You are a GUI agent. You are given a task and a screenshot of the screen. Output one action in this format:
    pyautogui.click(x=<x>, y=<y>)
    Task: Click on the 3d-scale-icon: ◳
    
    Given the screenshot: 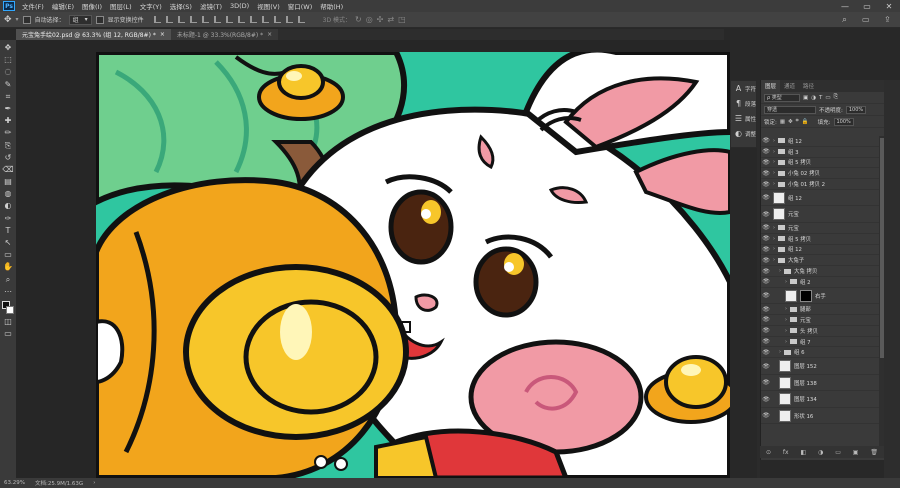 What is the action you would take?
    pyautogui.click(x=402, y=19)
    